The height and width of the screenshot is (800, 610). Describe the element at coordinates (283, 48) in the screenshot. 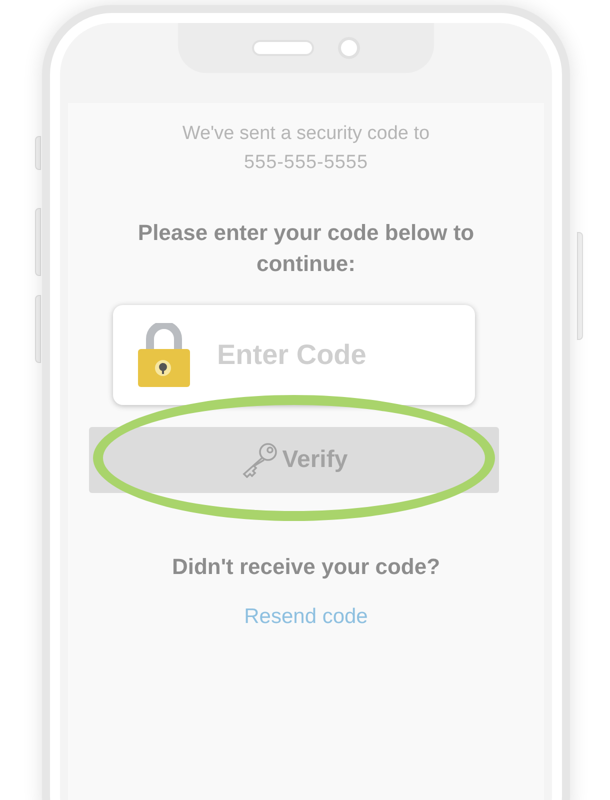

I see `speaker-icon` at that location.